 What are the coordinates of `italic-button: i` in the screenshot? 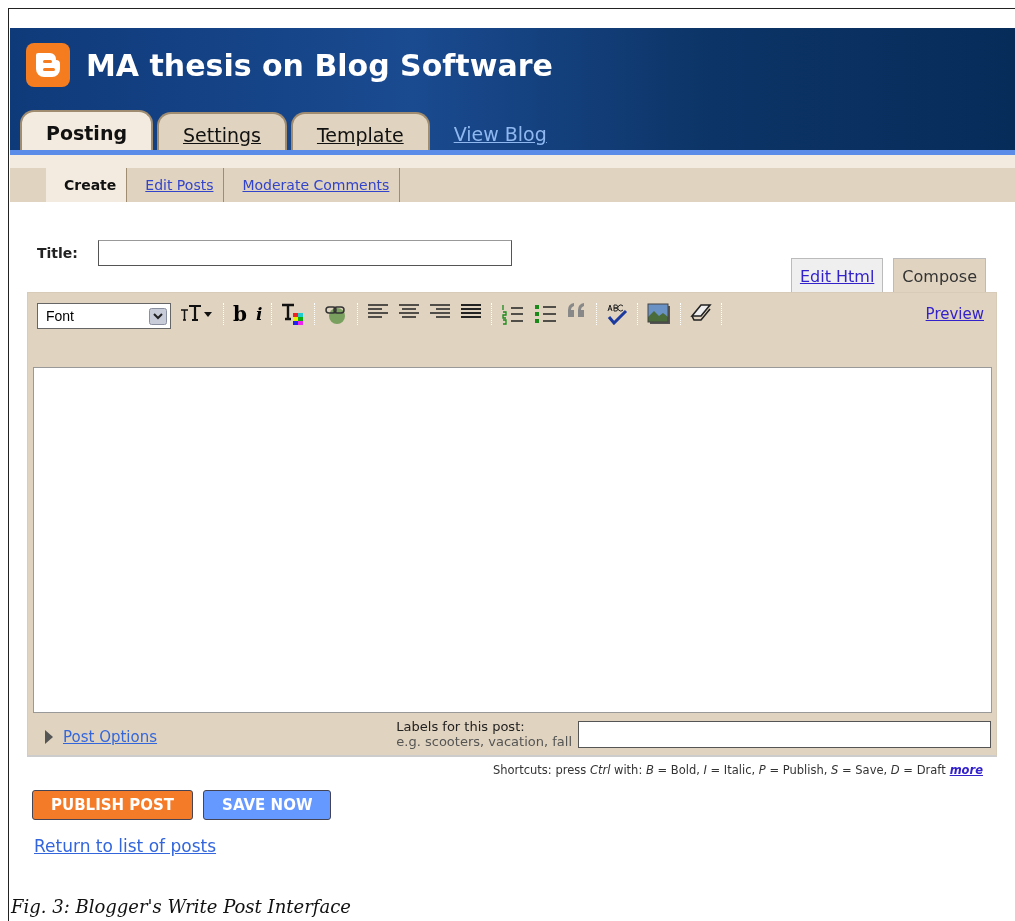 It's located at (259, 314).